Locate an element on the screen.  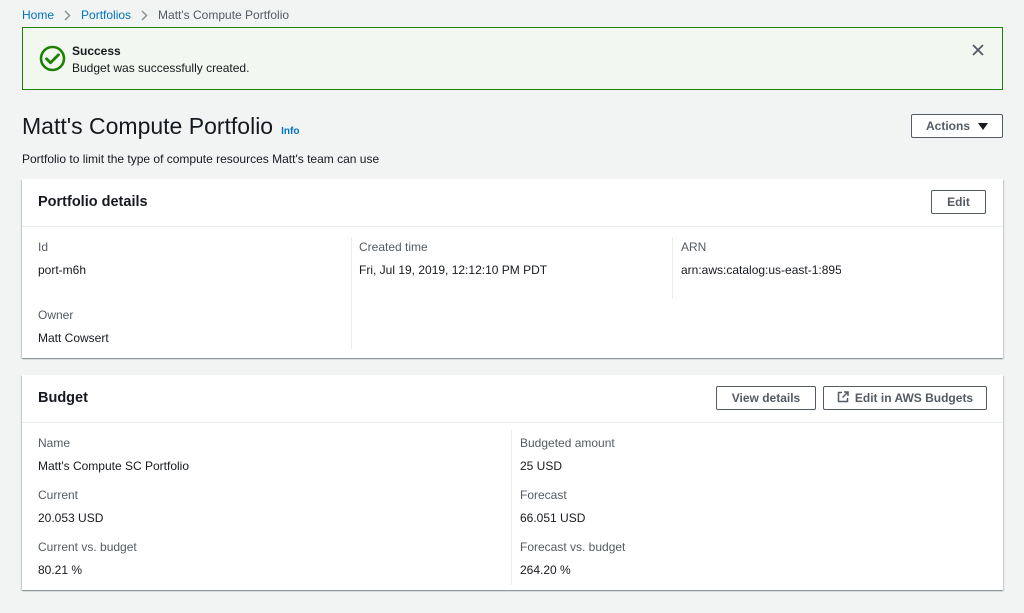
breadcrumb: Home Portfolios Matt's Compute Portfolio is located at coordinates (155, 15).